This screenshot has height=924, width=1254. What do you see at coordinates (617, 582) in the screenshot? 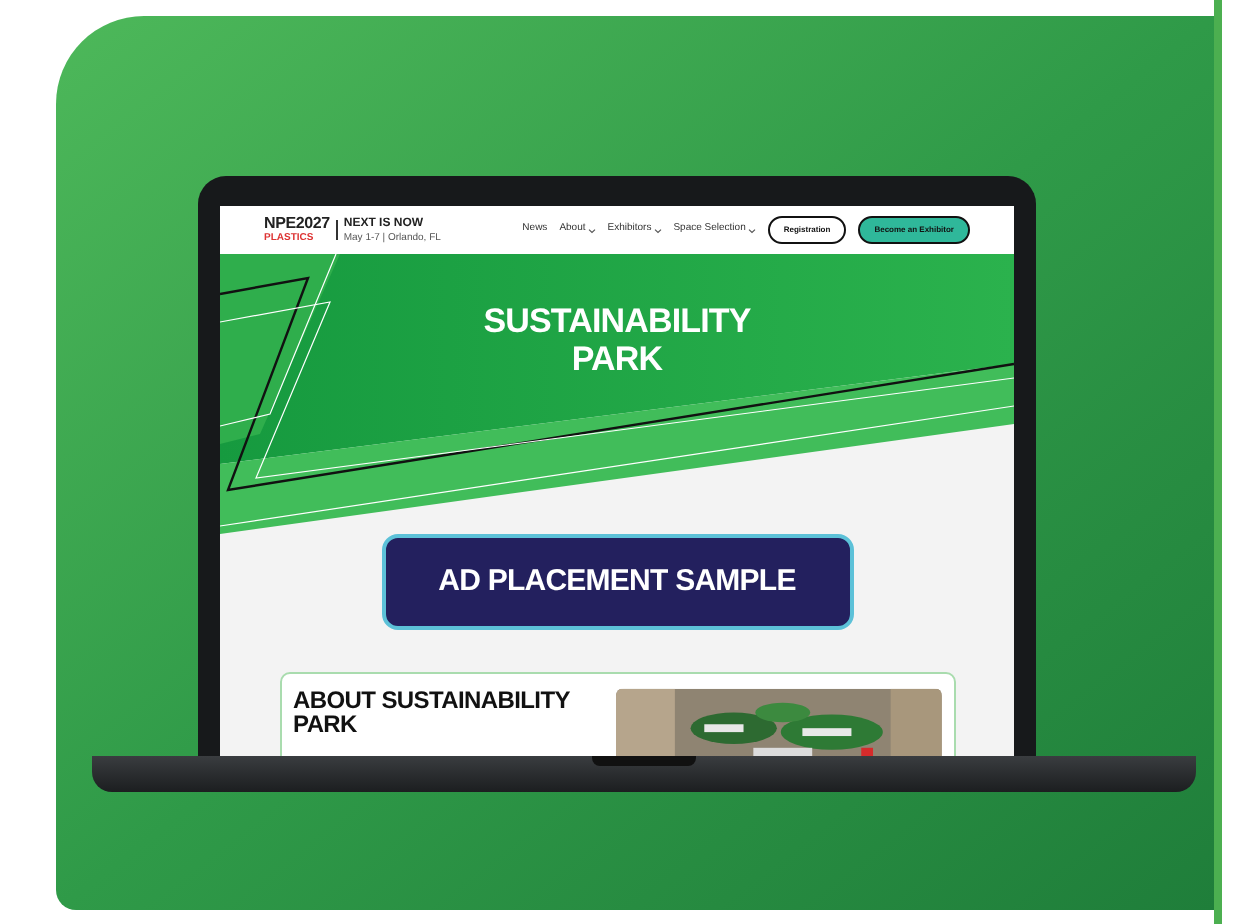
I see `ad-placement-banner: AD PLACEMENT SAMPLE` at bounding box center [617, 582].